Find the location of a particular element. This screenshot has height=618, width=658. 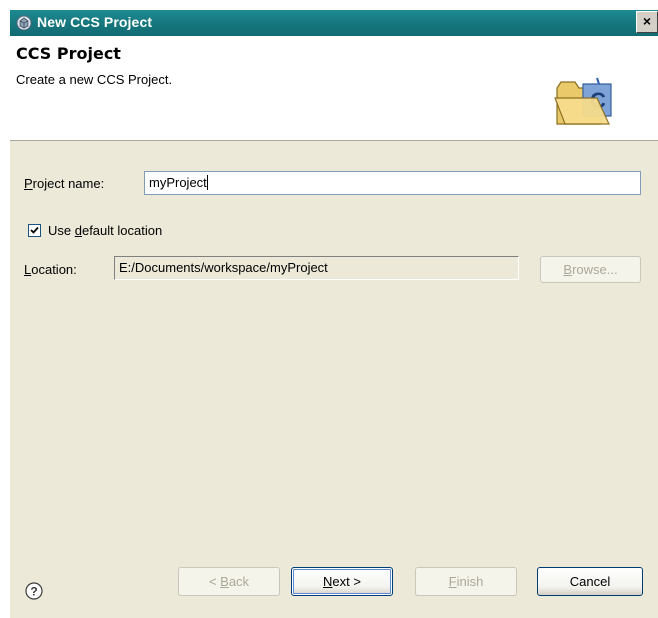

cancel-button: Cancel is located at coordinates (590, 581).